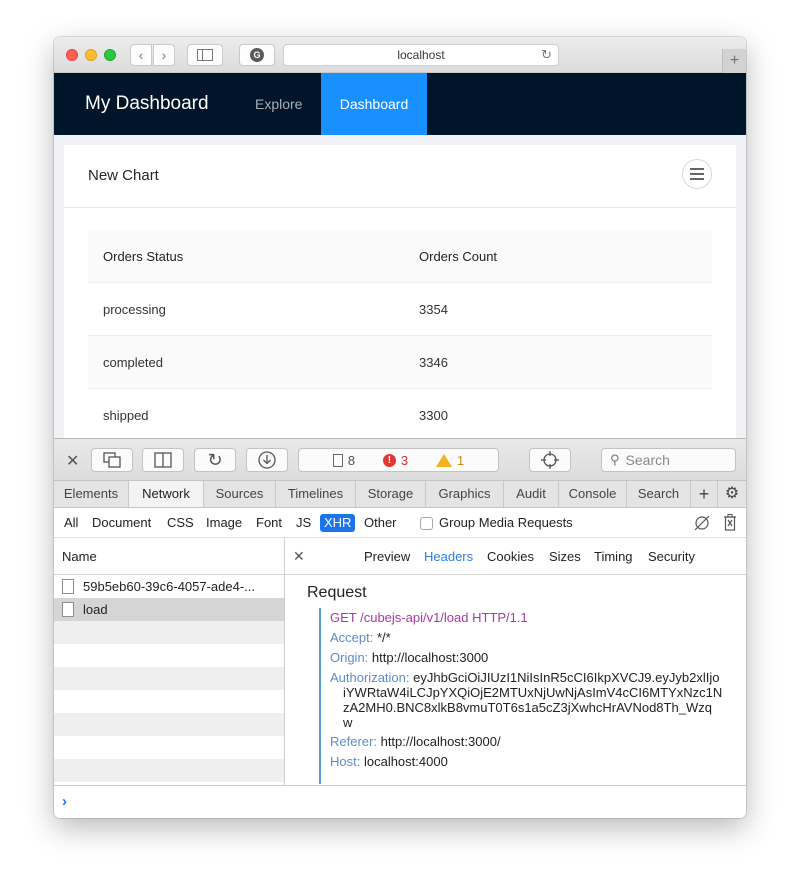 The height and width of the screenshot is (890, 800). Describe the element at coordinates (240, 494) in the screenshot. I see `tab-sources: Sources` at that location.